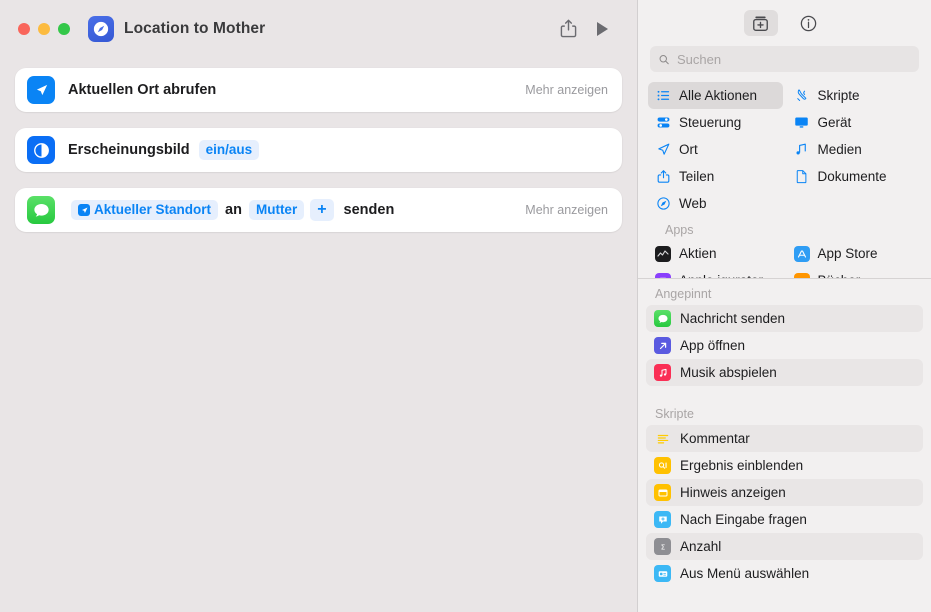 Image resolution: width=931 pixels, height=612 pixels. I want to click on category-label: Steuerung, so click(710, 122).